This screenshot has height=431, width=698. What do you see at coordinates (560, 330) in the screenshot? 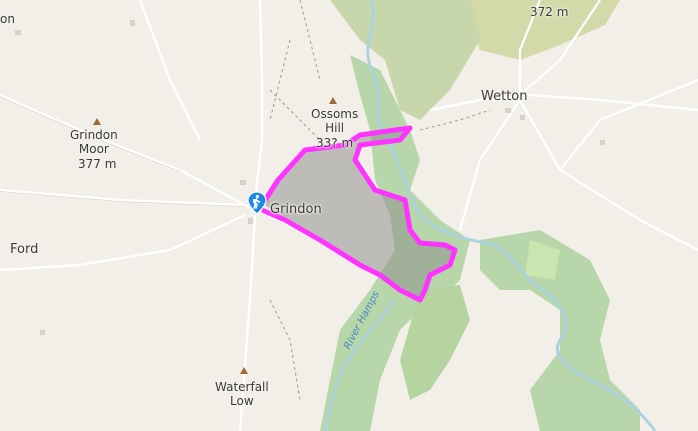
I see `woodland-area-east` at bounding box center [560, 330].